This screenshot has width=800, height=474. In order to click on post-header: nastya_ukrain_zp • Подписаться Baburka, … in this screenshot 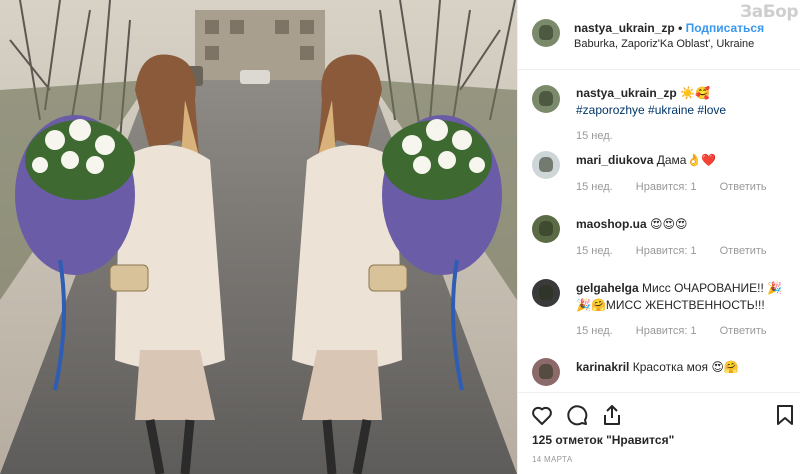, I will do `click(659, 35)`.